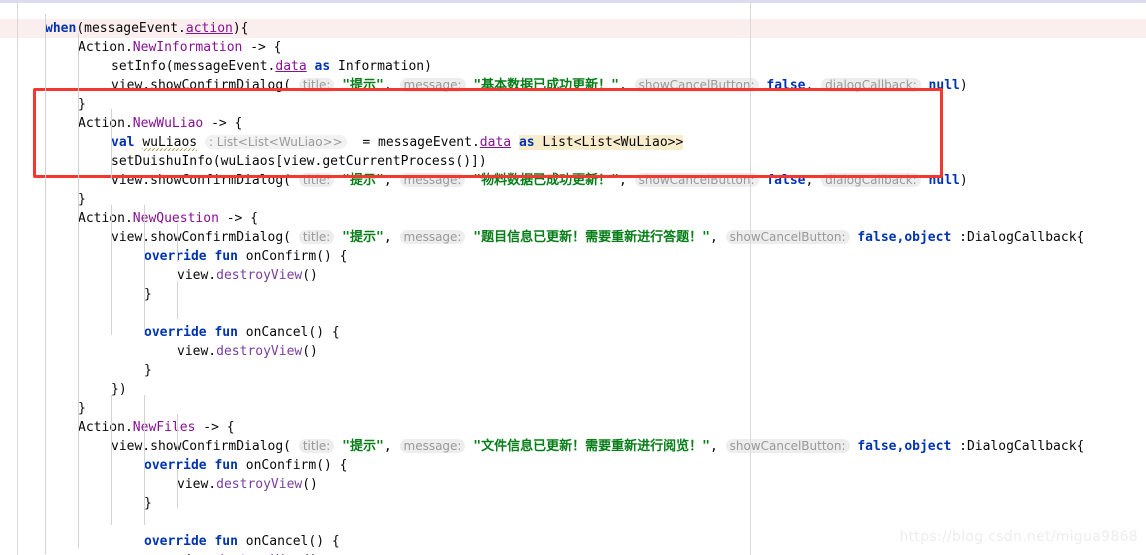 Image resolution: width=1146 pixels, height=555 pixels. Describe the element at coordinates (129, 218) in the screenshot. I see `code-line-content: Action.NewQuestion -> {` at that location.